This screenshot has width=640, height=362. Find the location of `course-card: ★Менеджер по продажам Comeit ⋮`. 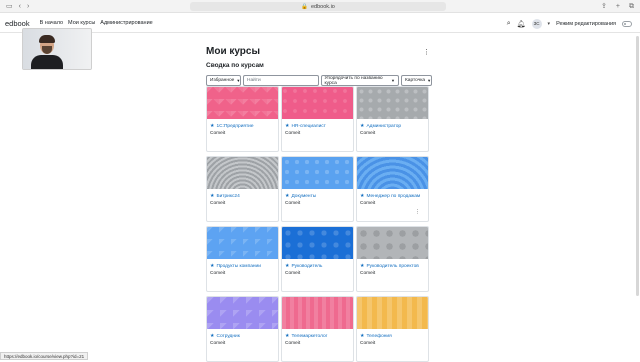

course-card: ★Менеджер по продажам Comeit ⋮ is located at coordinates (392, 189).